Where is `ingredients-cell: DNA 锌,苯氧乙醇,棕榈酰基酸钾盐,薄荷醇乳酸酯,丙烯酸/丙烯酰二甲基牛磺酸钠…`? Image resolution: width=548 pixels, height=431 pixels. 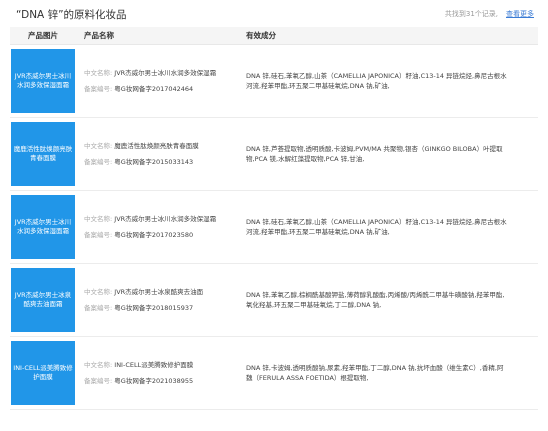
ingredients-cell: DNA 锌,苯氧乙醇,棕榈酰基酸钾盐,薄荷醇乳酸酯,丙烯酸/丙烯酰二甲基牛磺酸钠… is located at coordinates (375, 300).